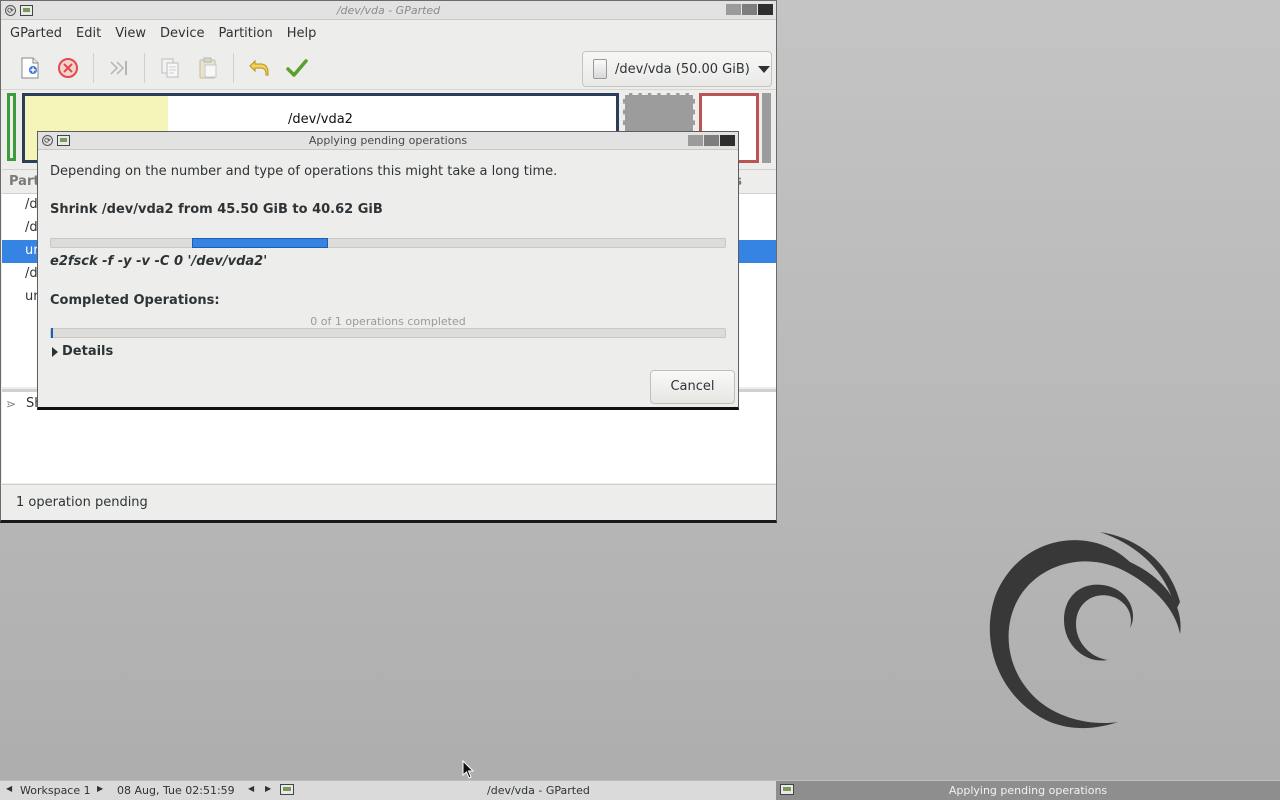 The image size is (1280, 800). I want to click on workspace-next-icon: ▶, so click(100, 788).